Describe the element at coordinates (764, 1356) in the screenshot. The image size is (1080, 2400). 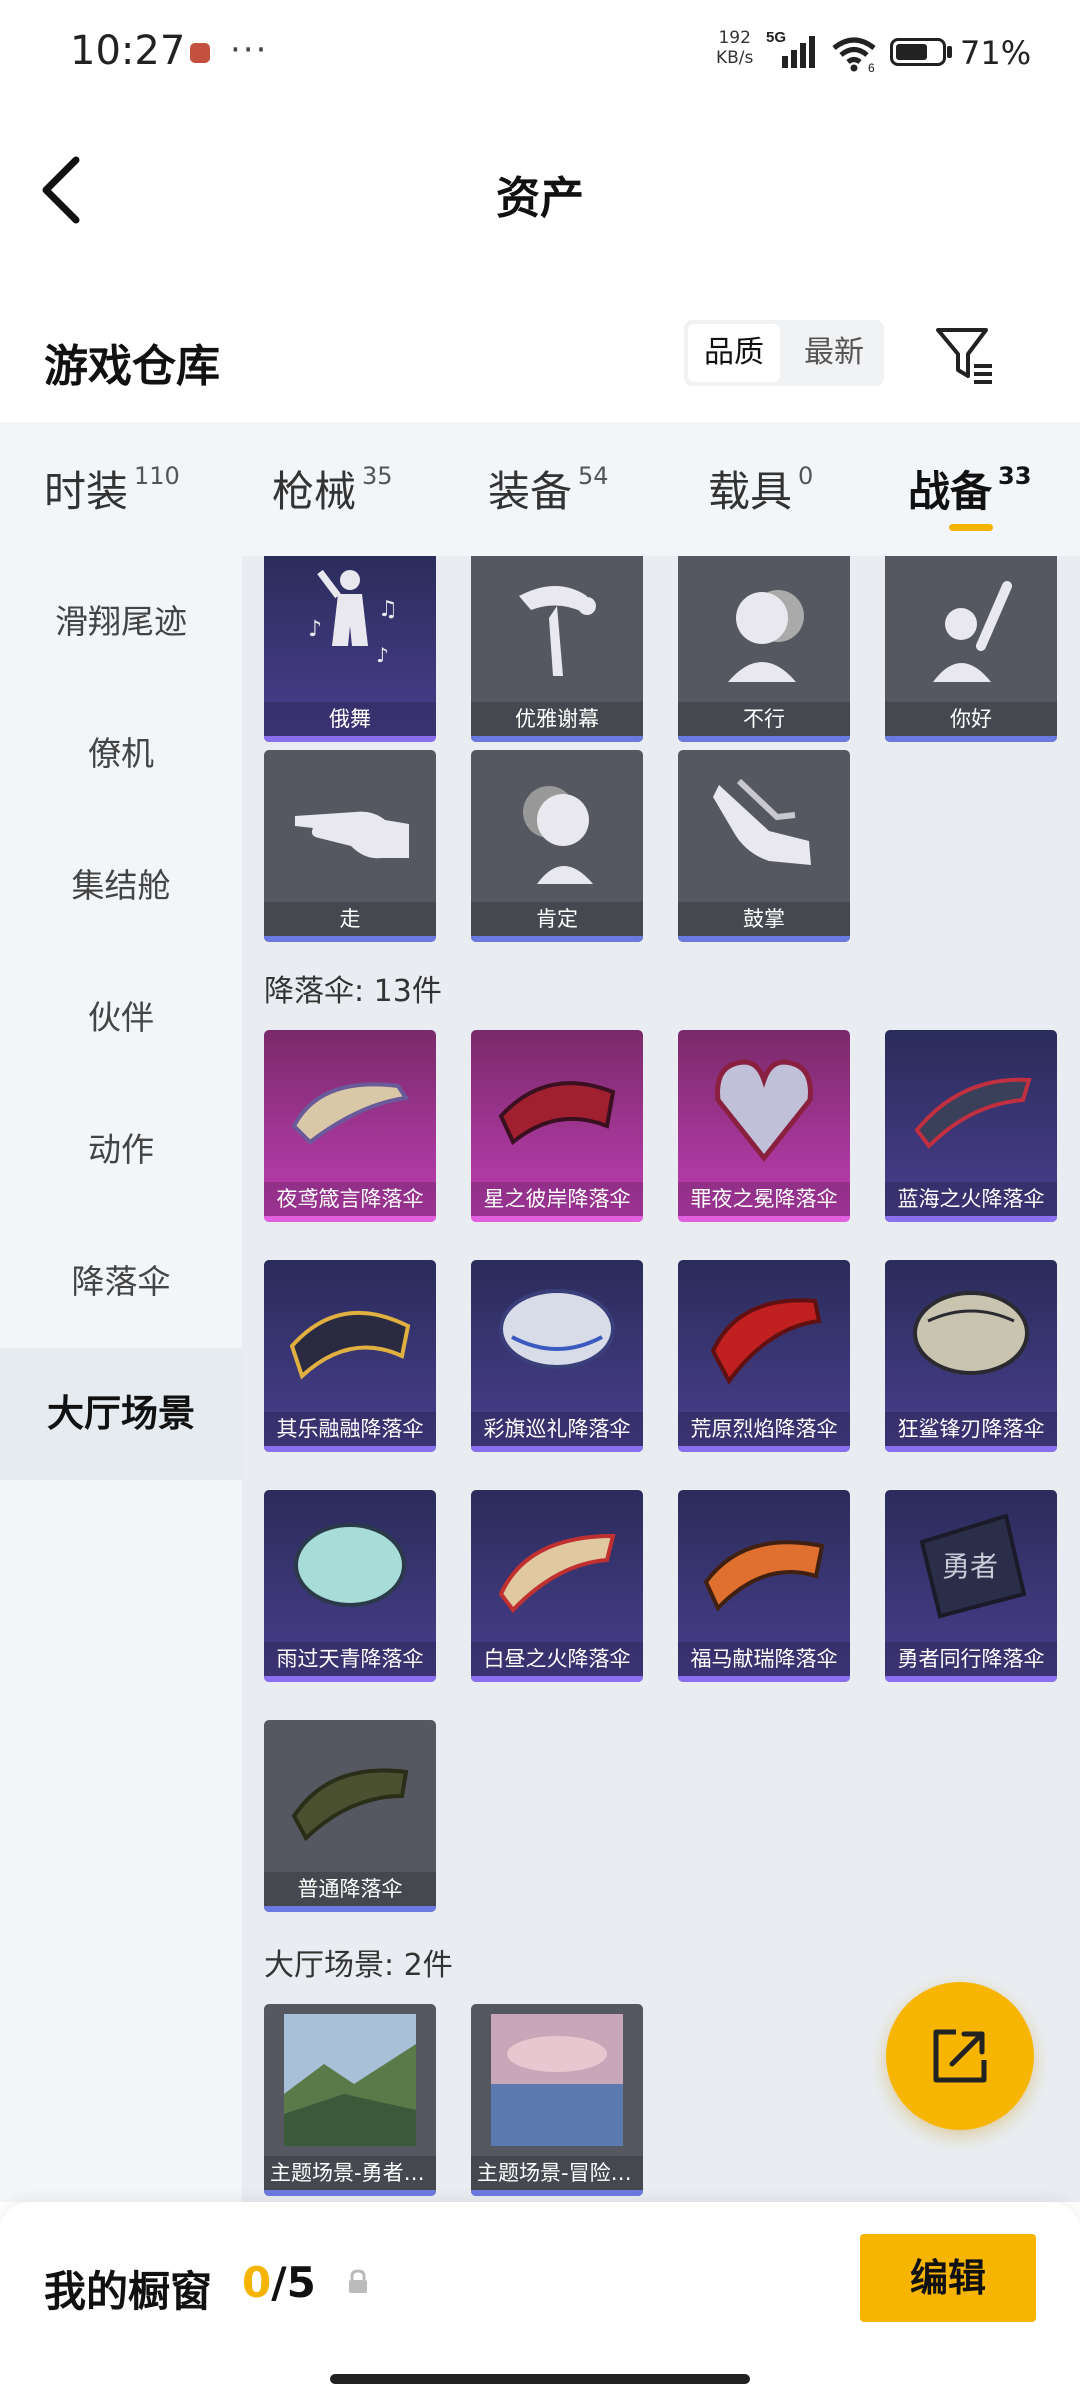
I see `parachute-card: 荒原烈焰降落伞` at that location.